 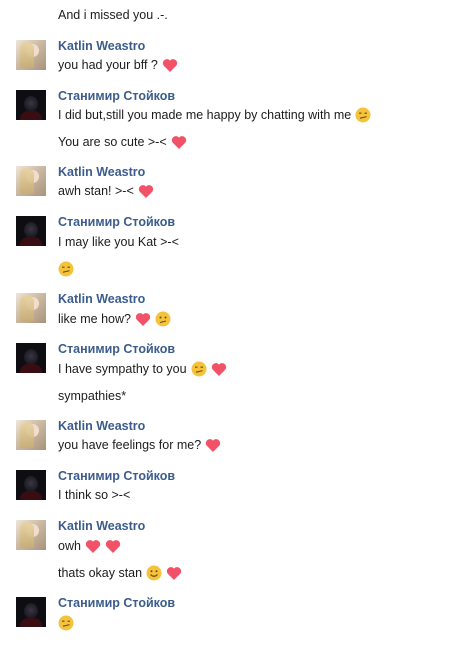 What do you see at coordinates (114, 319) in the screenshot?
I see `message-text: like me how?` at bounding box center [114, 319].